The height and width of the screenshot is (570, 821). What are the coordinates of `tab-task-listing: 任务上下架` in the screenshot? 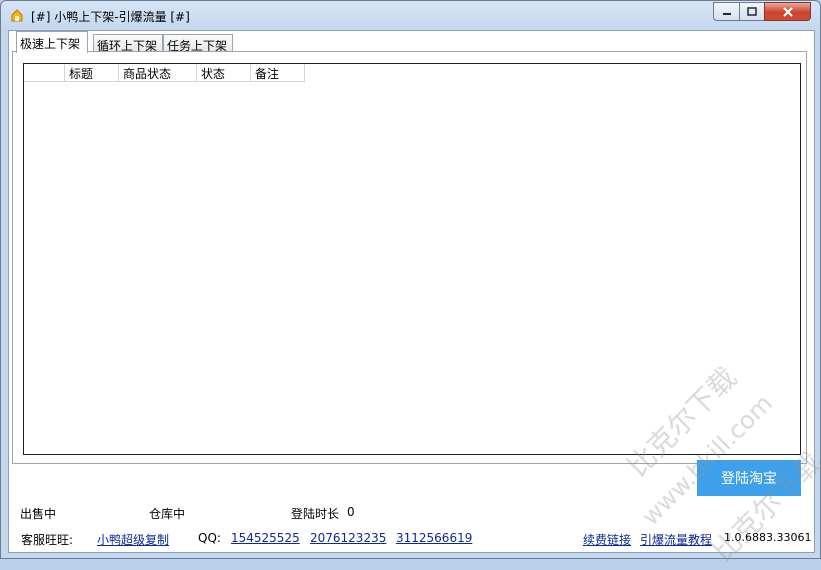 It's located at (198, 43).